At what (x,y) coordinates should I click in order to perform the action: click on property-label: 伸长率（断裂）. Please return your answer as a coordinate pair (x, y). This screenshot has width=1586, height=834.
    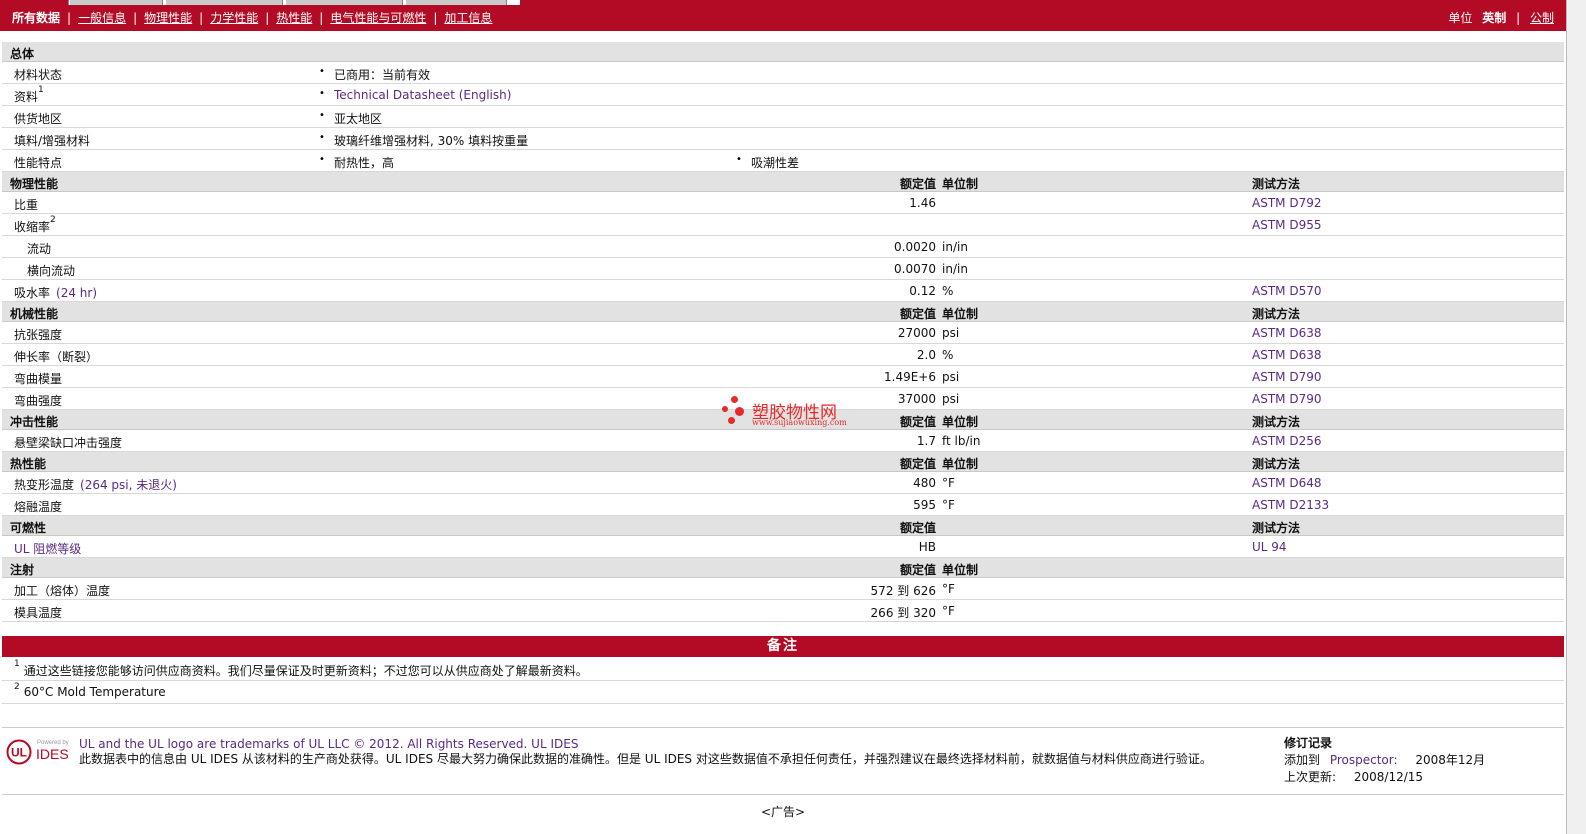
    Looking at the image, I should click on (56, 356).